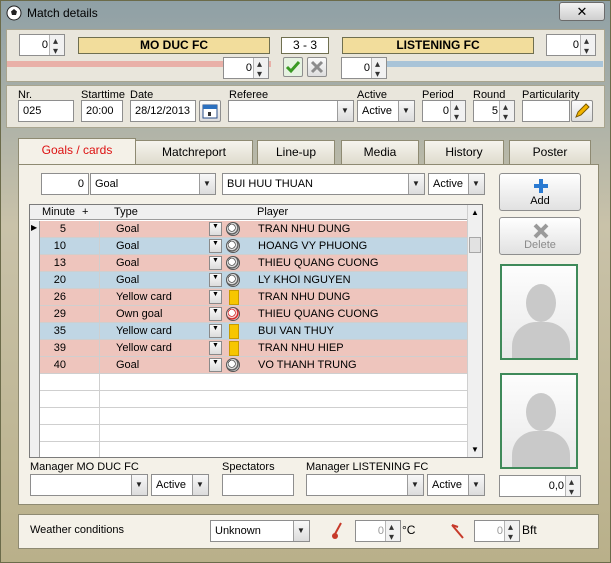  What do you see at coordinates (85, 212) in the screenshot?
I see `column-plus: +` at bounding box center [85, 212].